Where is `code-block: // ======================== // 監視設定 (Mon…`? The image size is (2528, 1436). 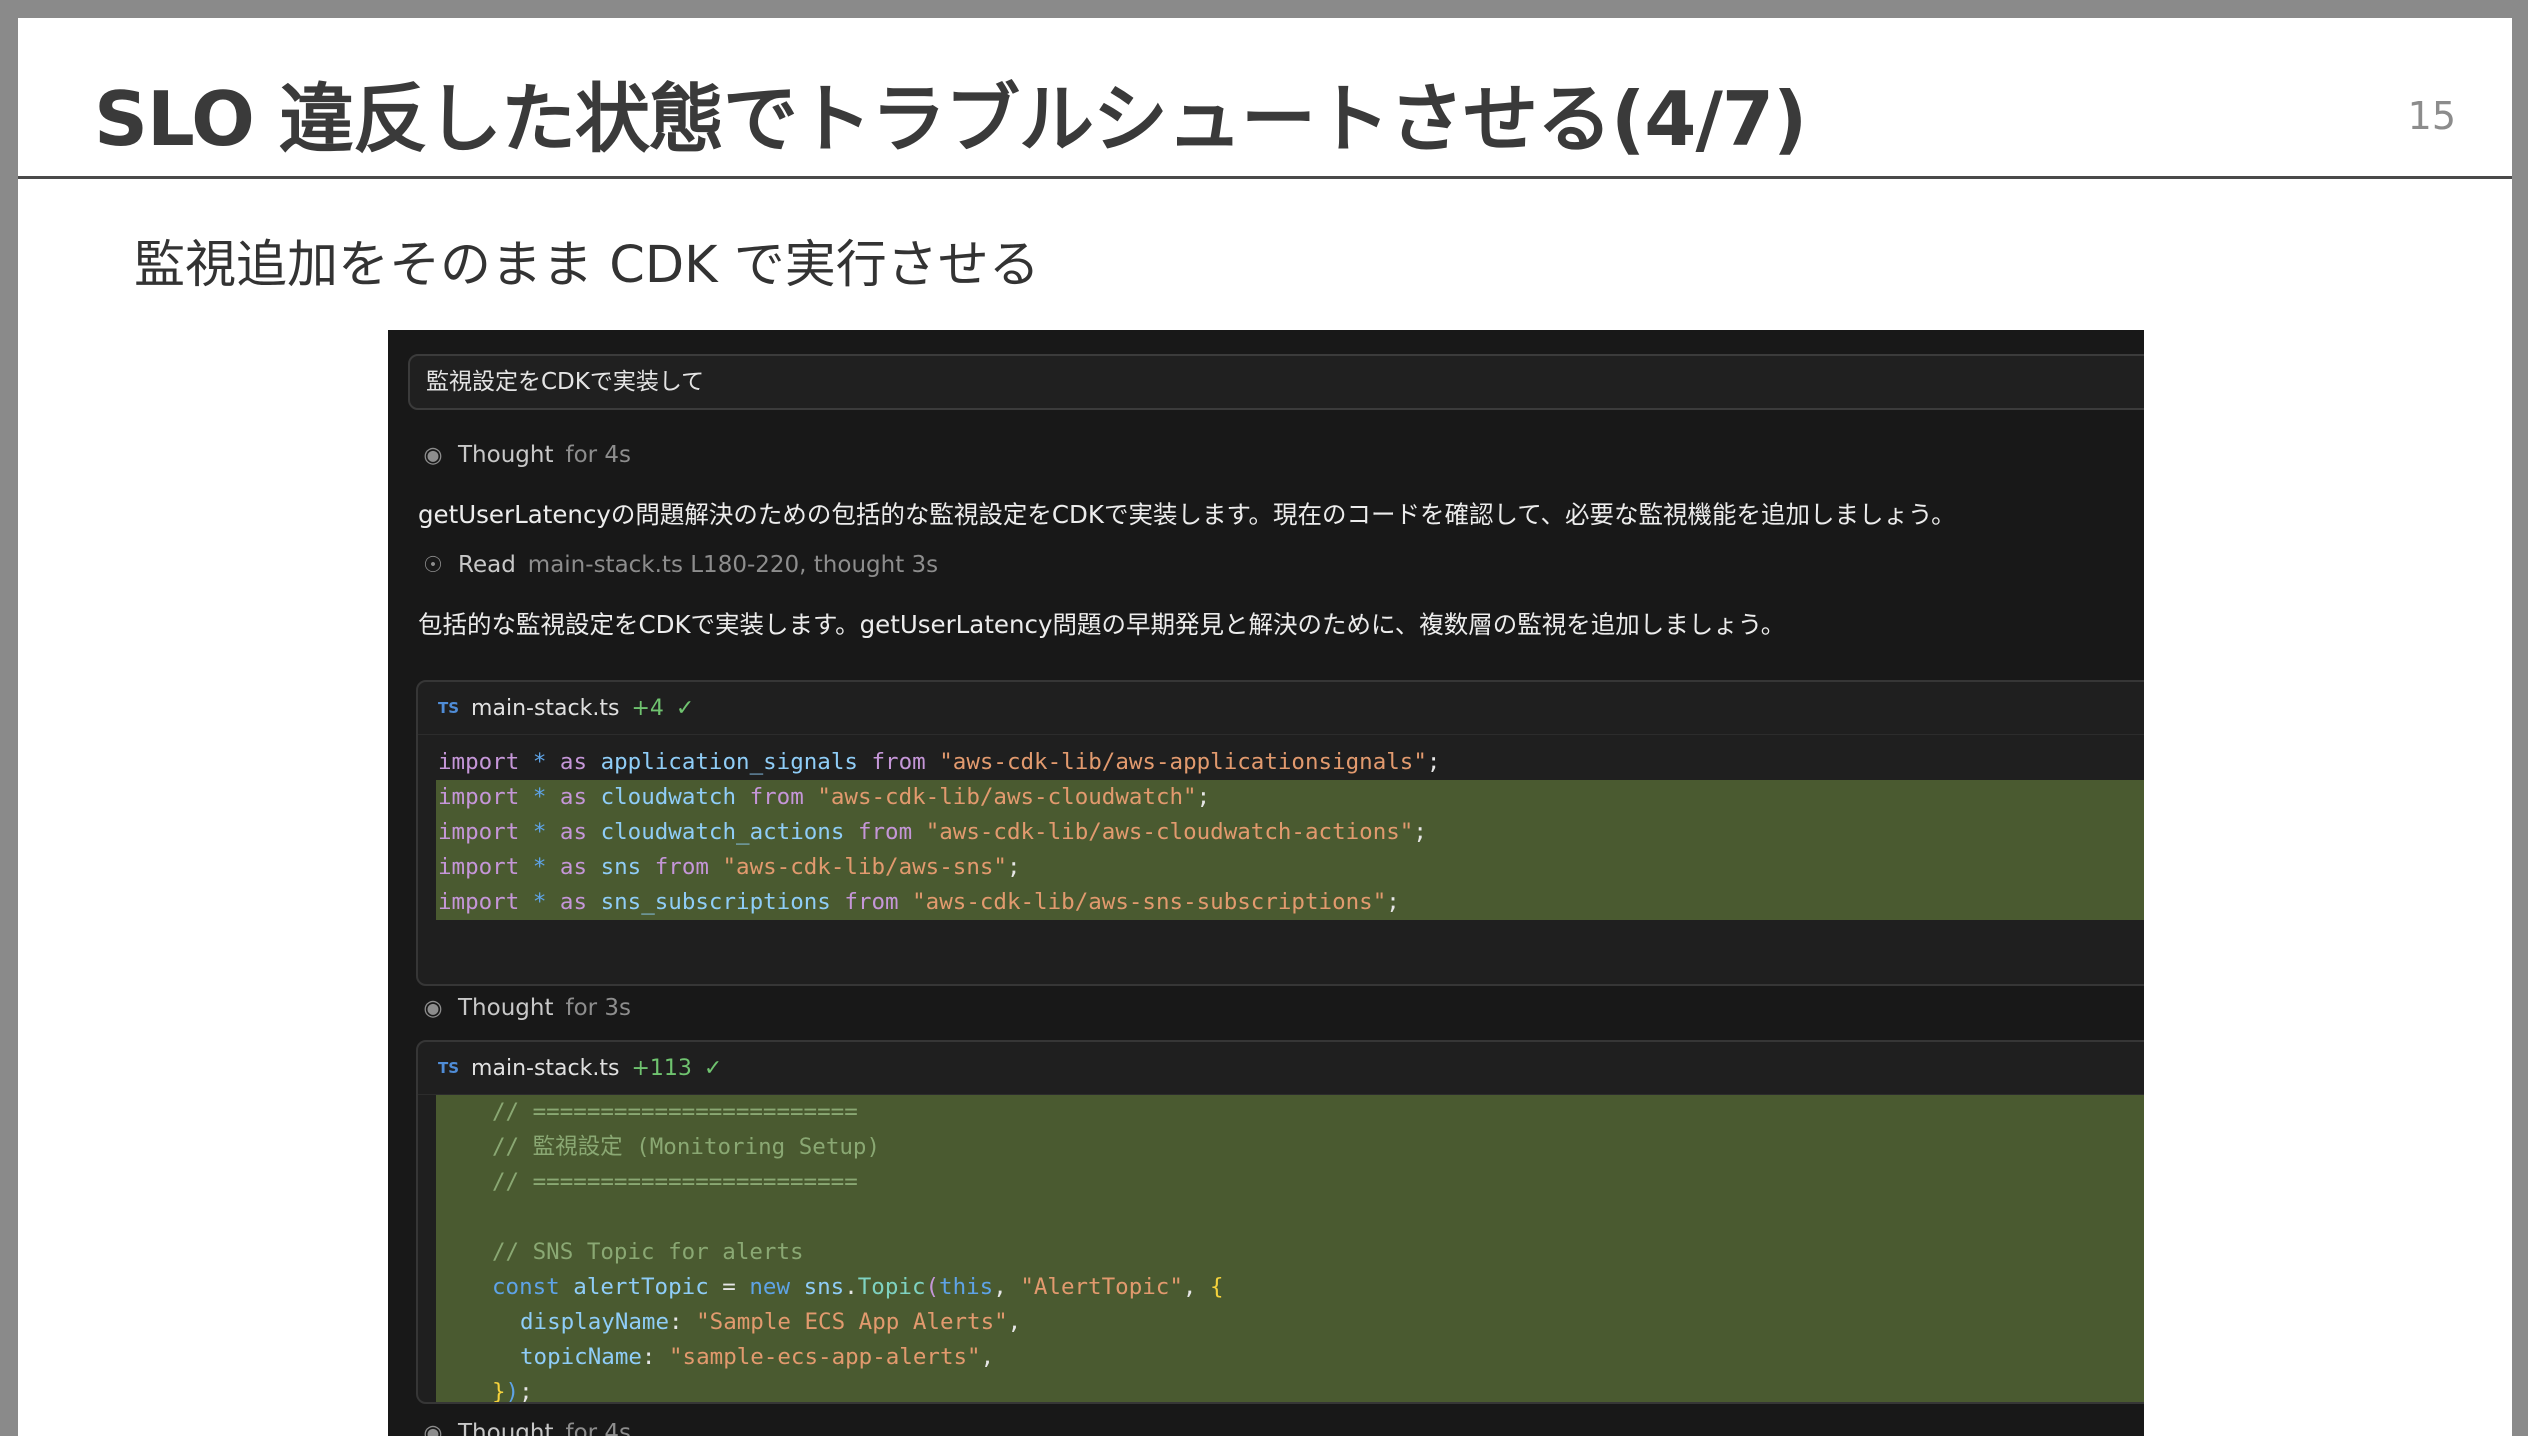 code-block: // ======================== // 監視設定 (Mon… is located at coordinates (1281, 1248).